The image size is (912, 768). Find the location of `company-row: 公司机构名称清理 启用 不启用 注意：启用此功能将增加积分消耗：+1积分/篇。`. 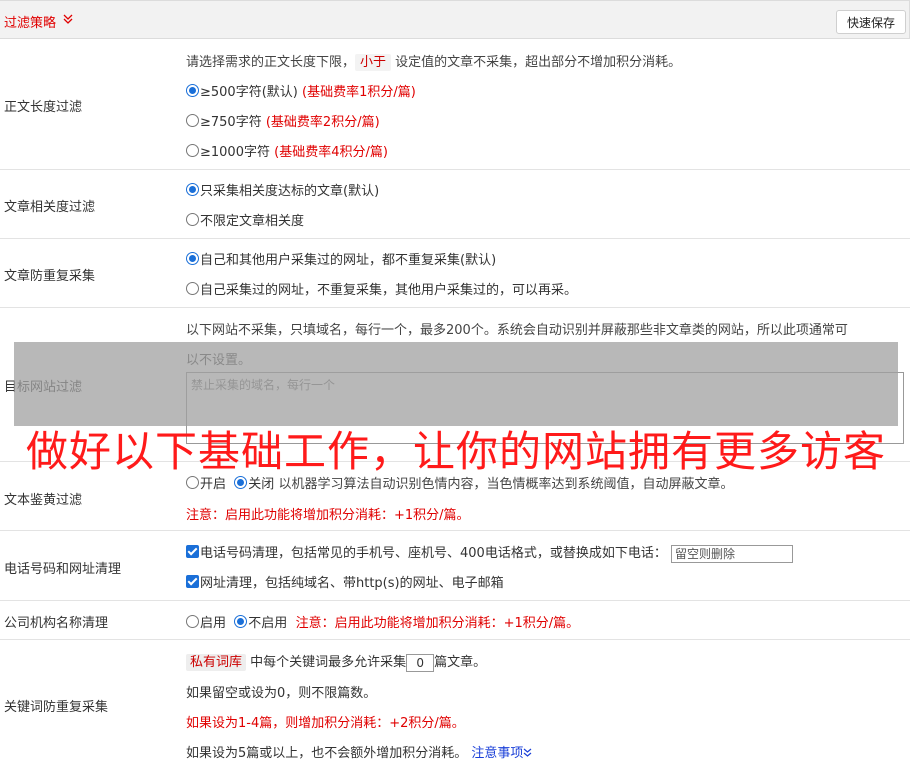

company-row: 公司机构名称清理 启用 不启用 注意：启用此功能将增加积分消耗：+1积分/篇。 is located at coordinates (455, 620).